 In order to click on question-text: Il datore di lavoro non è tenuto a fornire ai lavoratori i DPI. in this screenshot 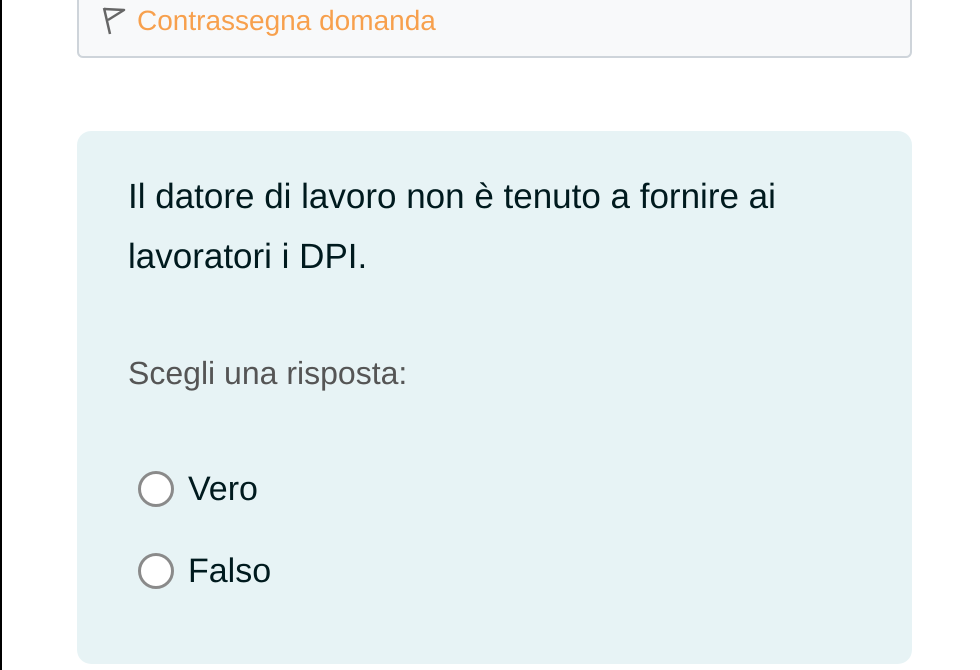, I will do `click(452, 227)`.